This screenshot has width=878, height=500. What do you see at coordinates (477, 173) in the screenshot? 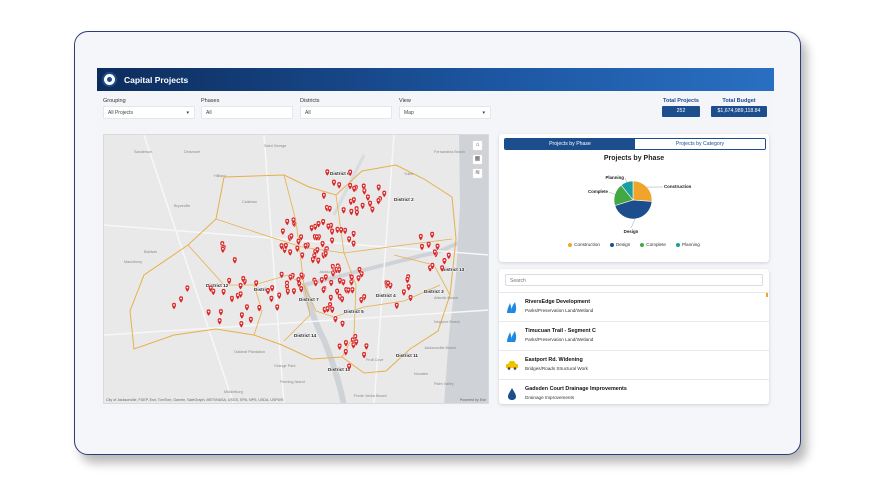
I see `layers-icon: ≋` at bounding box center [477, 173].